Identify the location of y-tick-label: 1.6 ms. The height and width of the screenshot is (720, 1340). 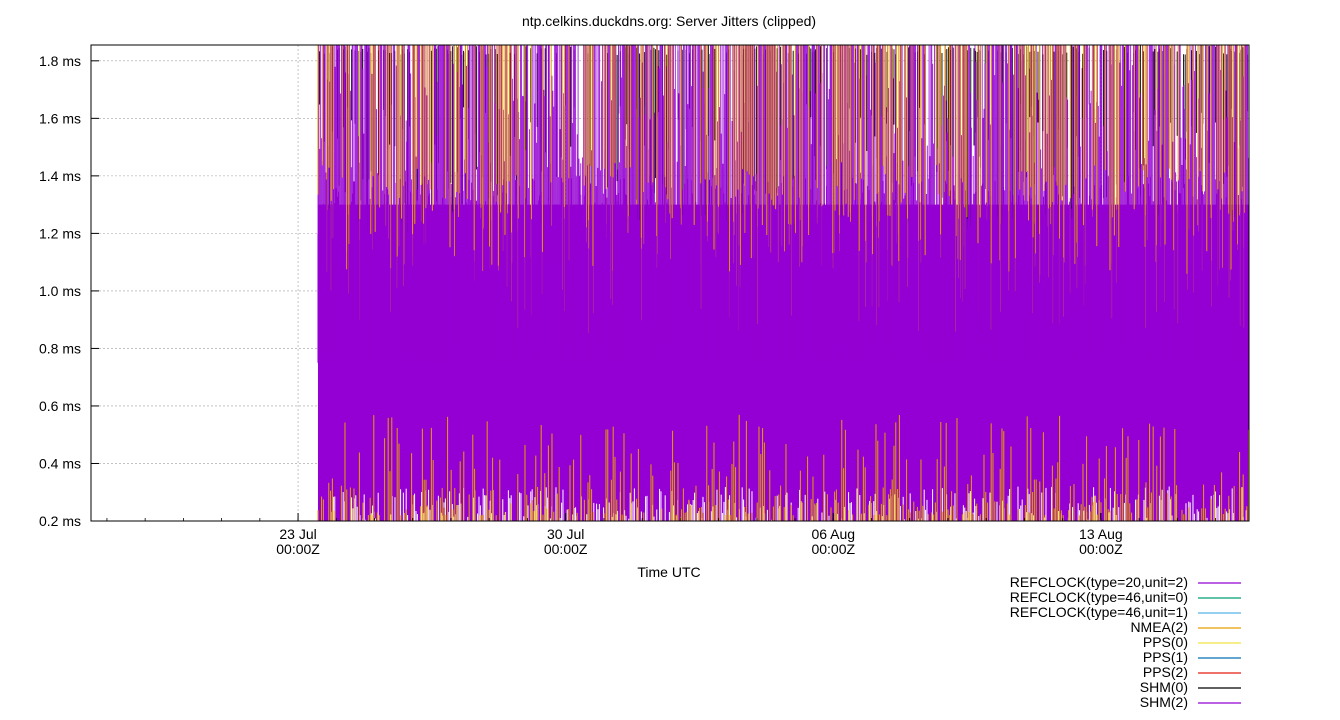
(60, 118).